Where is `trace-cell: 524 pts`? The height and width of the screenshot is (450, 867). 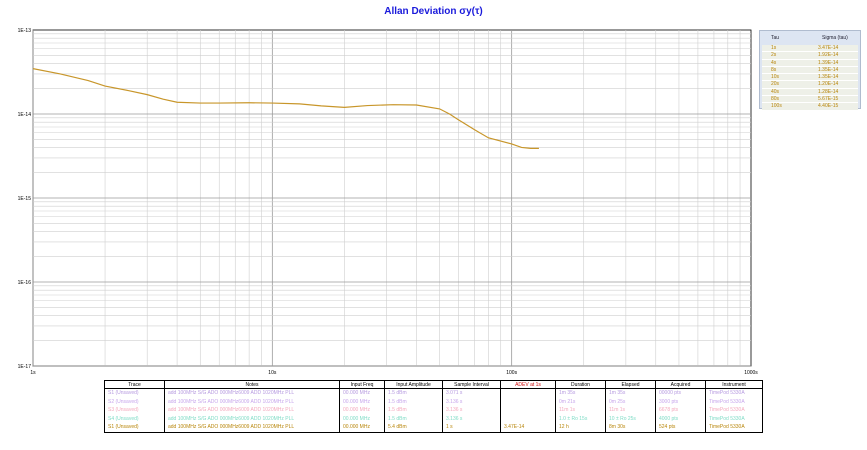
trace-cell: 524 pts is located at coordinates (680, 428).